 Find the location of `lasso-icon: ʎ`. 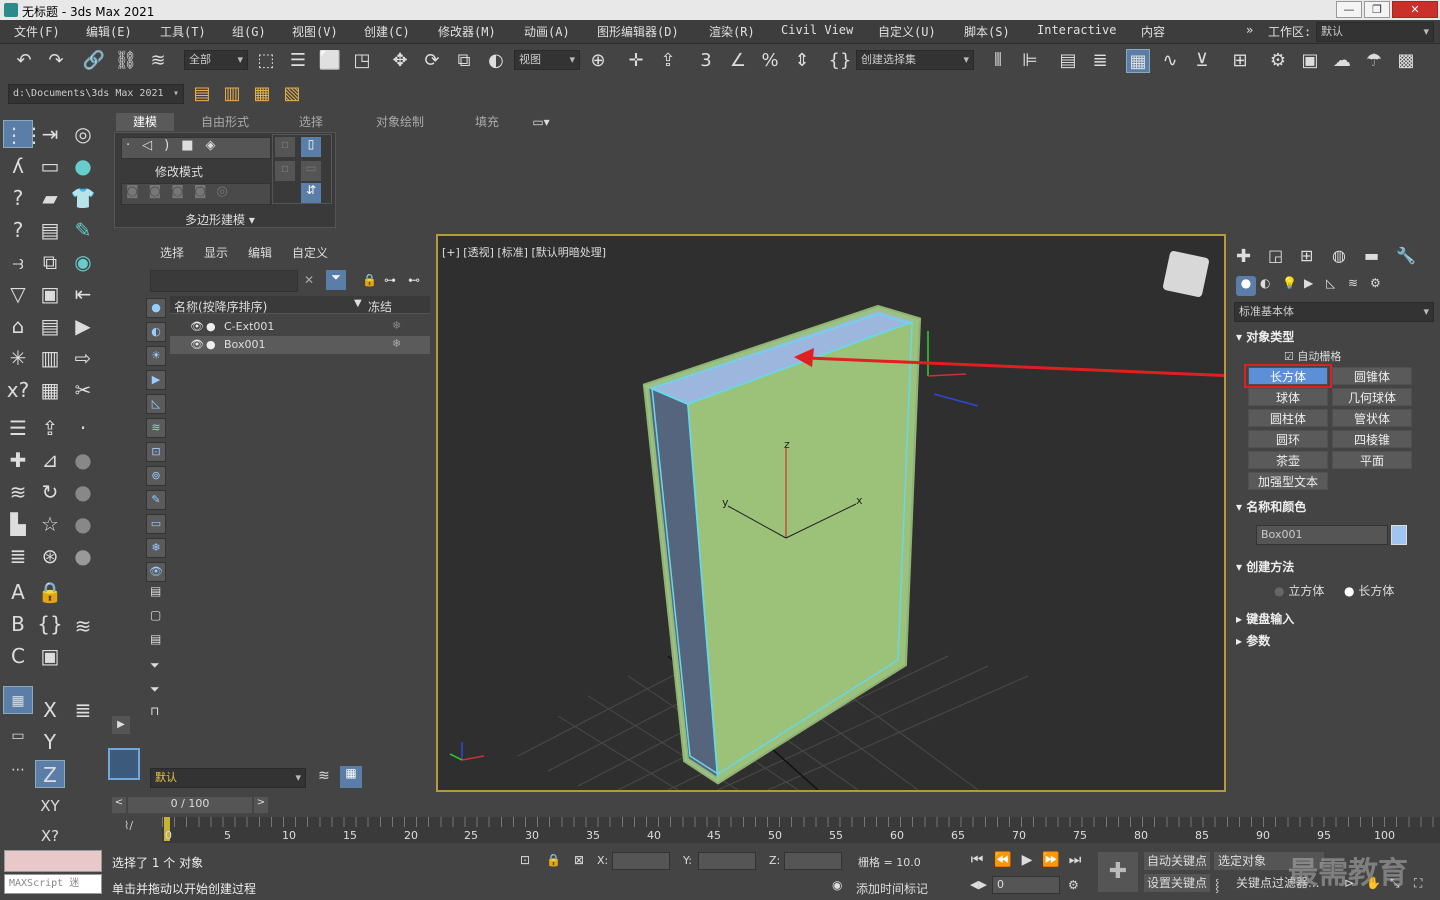

lasso-icon: ʎ is located at coordinates (18, 166).